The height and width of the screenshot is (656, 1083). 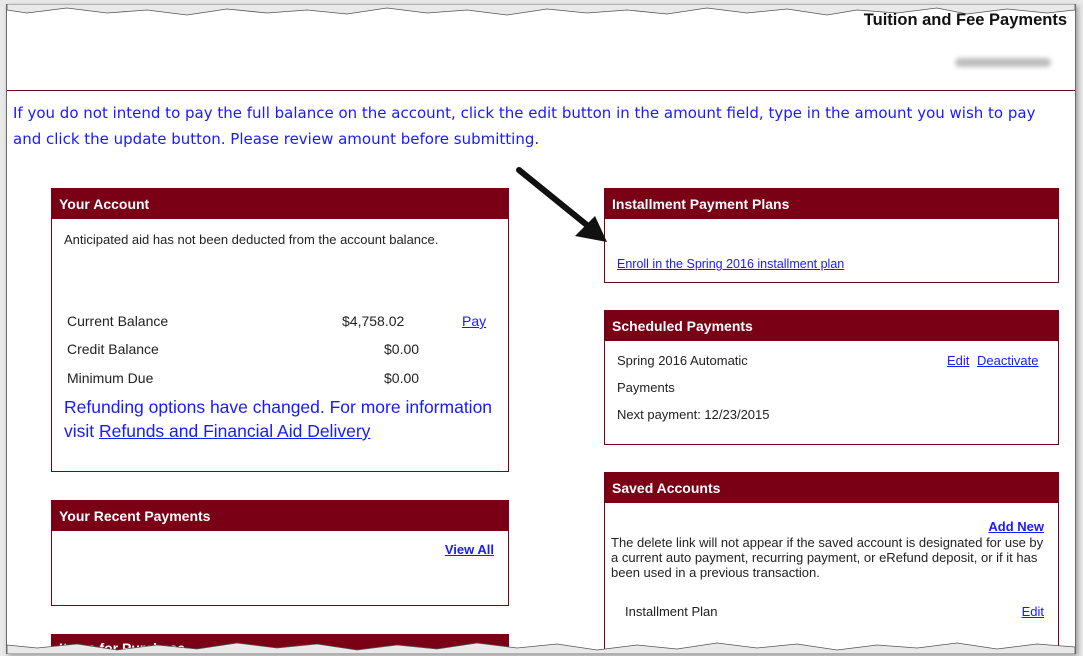 What do you see at coordinates (965, 20) in the screenshot?
I see `page-title: Tuition and Fee Payments` at bounding box center [965, 20].